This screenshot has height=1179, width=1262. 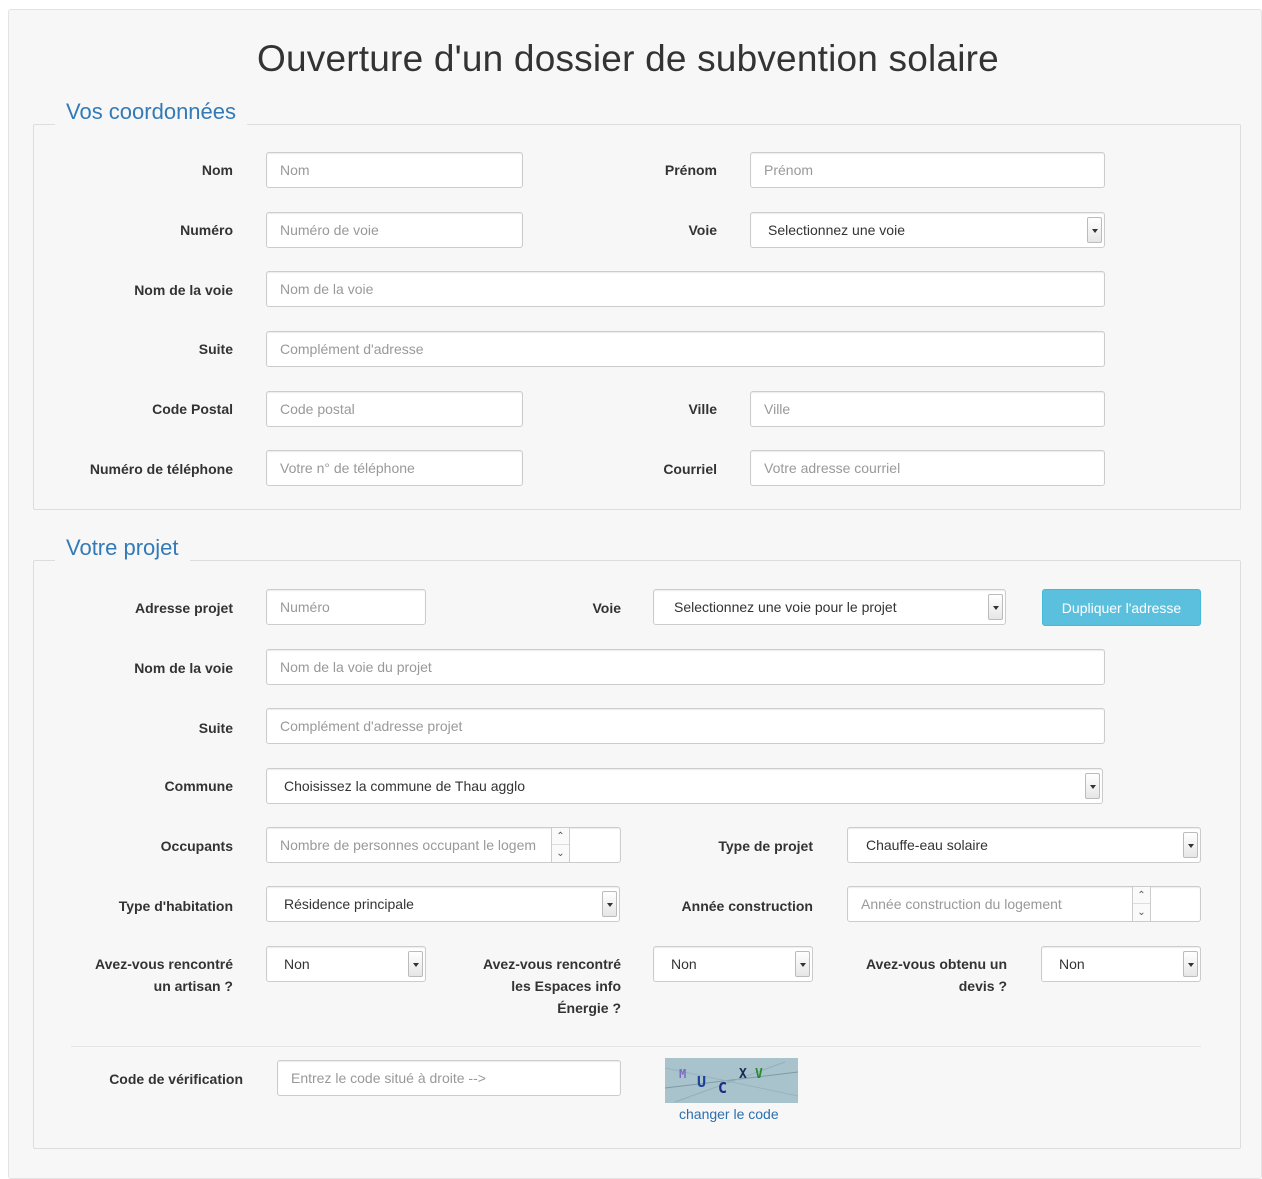 I want to click on commune-label: Commune, so click(x=198, y=786).